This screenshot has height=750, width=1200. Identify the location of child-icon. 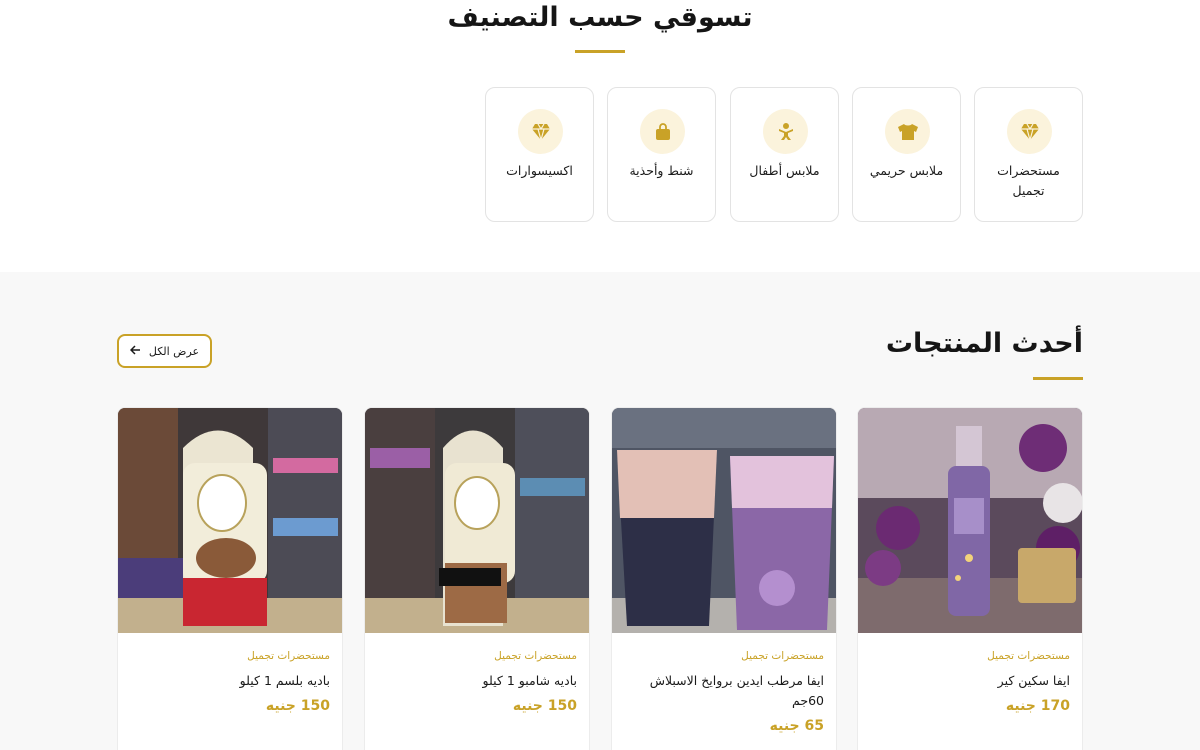
(785, 131).